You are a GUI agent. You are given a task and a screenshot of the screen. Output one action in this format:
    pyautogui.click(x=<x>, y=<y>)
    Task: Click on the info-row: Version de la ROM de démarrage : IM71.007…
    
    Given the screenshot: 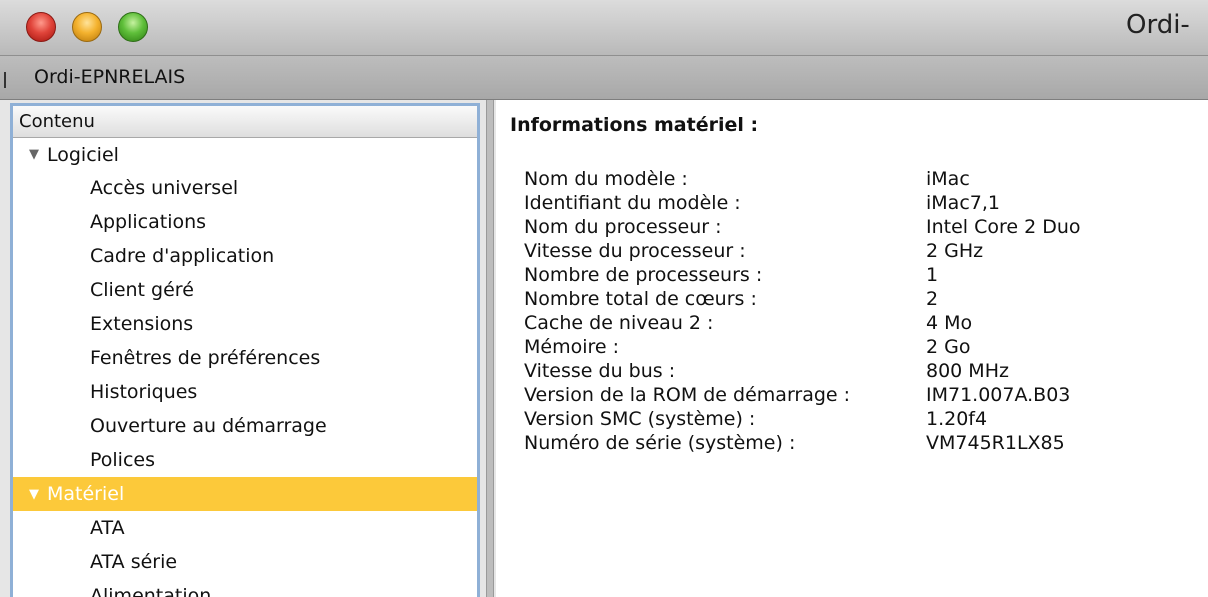 What is the action you would take?
    pyautogui.click(x=802, y=396)
    